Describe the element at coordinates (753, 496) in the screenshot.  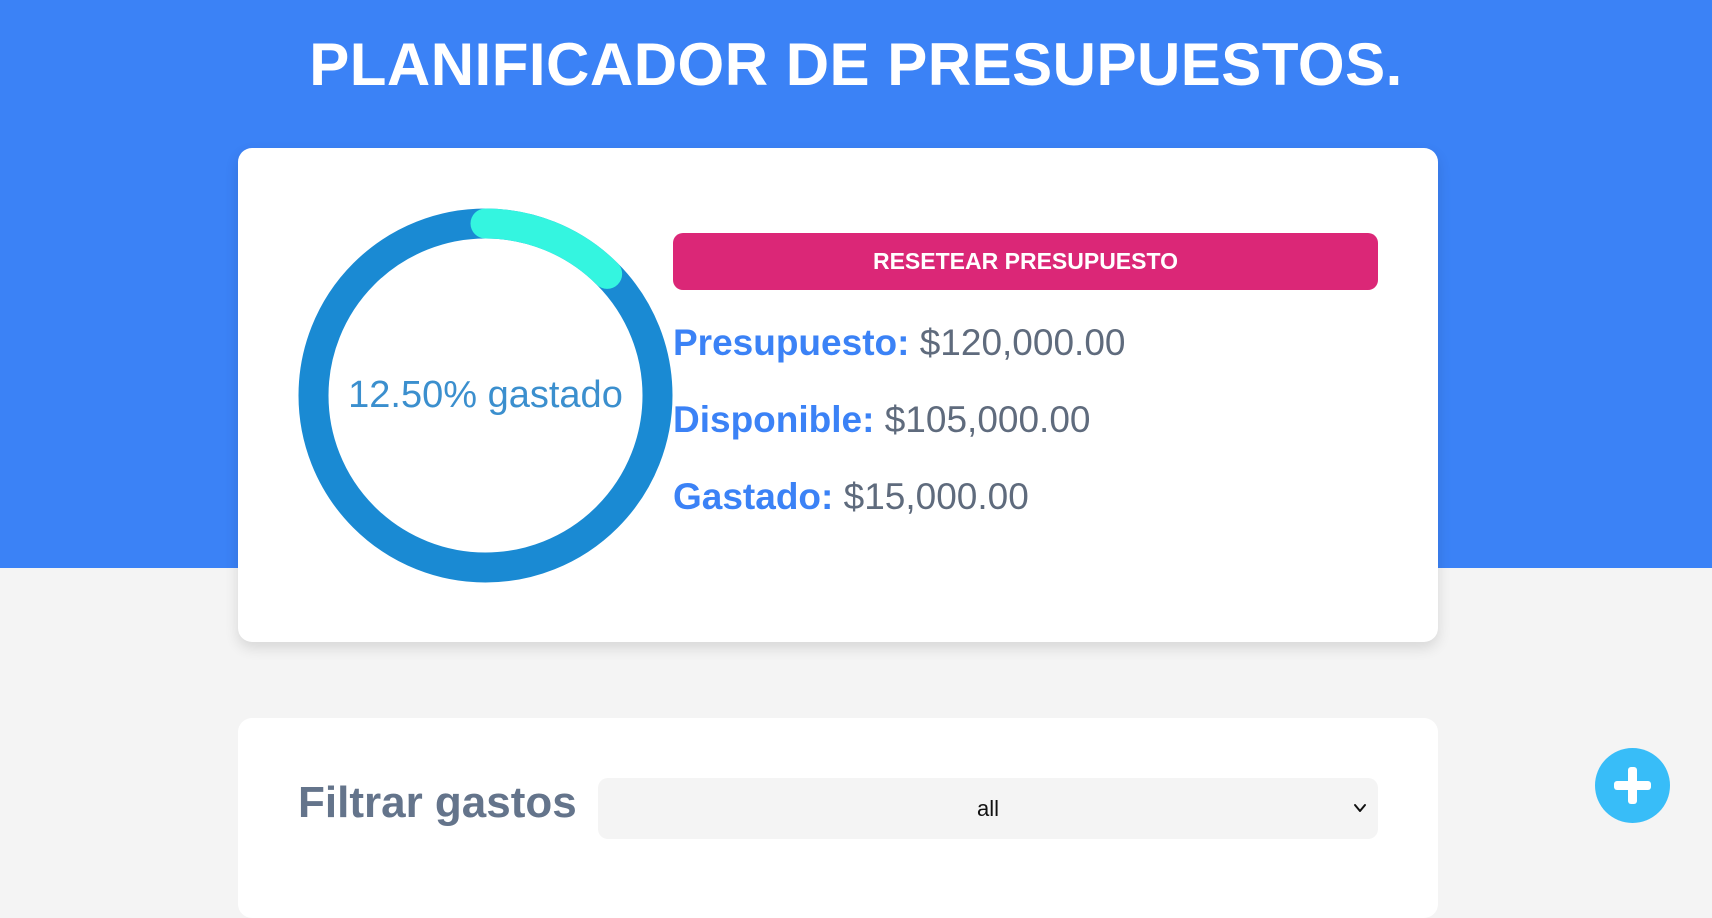
I see `stat-spent-label: Gastado:` at that location.